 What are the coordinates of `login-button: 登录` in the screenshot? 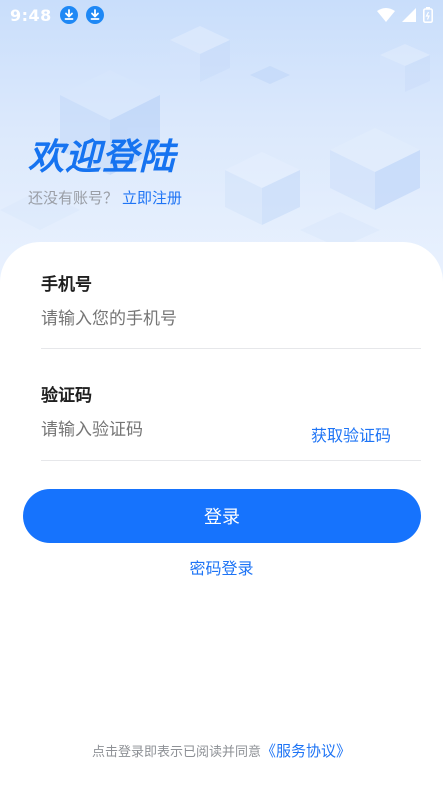 It's located at (222, 516).